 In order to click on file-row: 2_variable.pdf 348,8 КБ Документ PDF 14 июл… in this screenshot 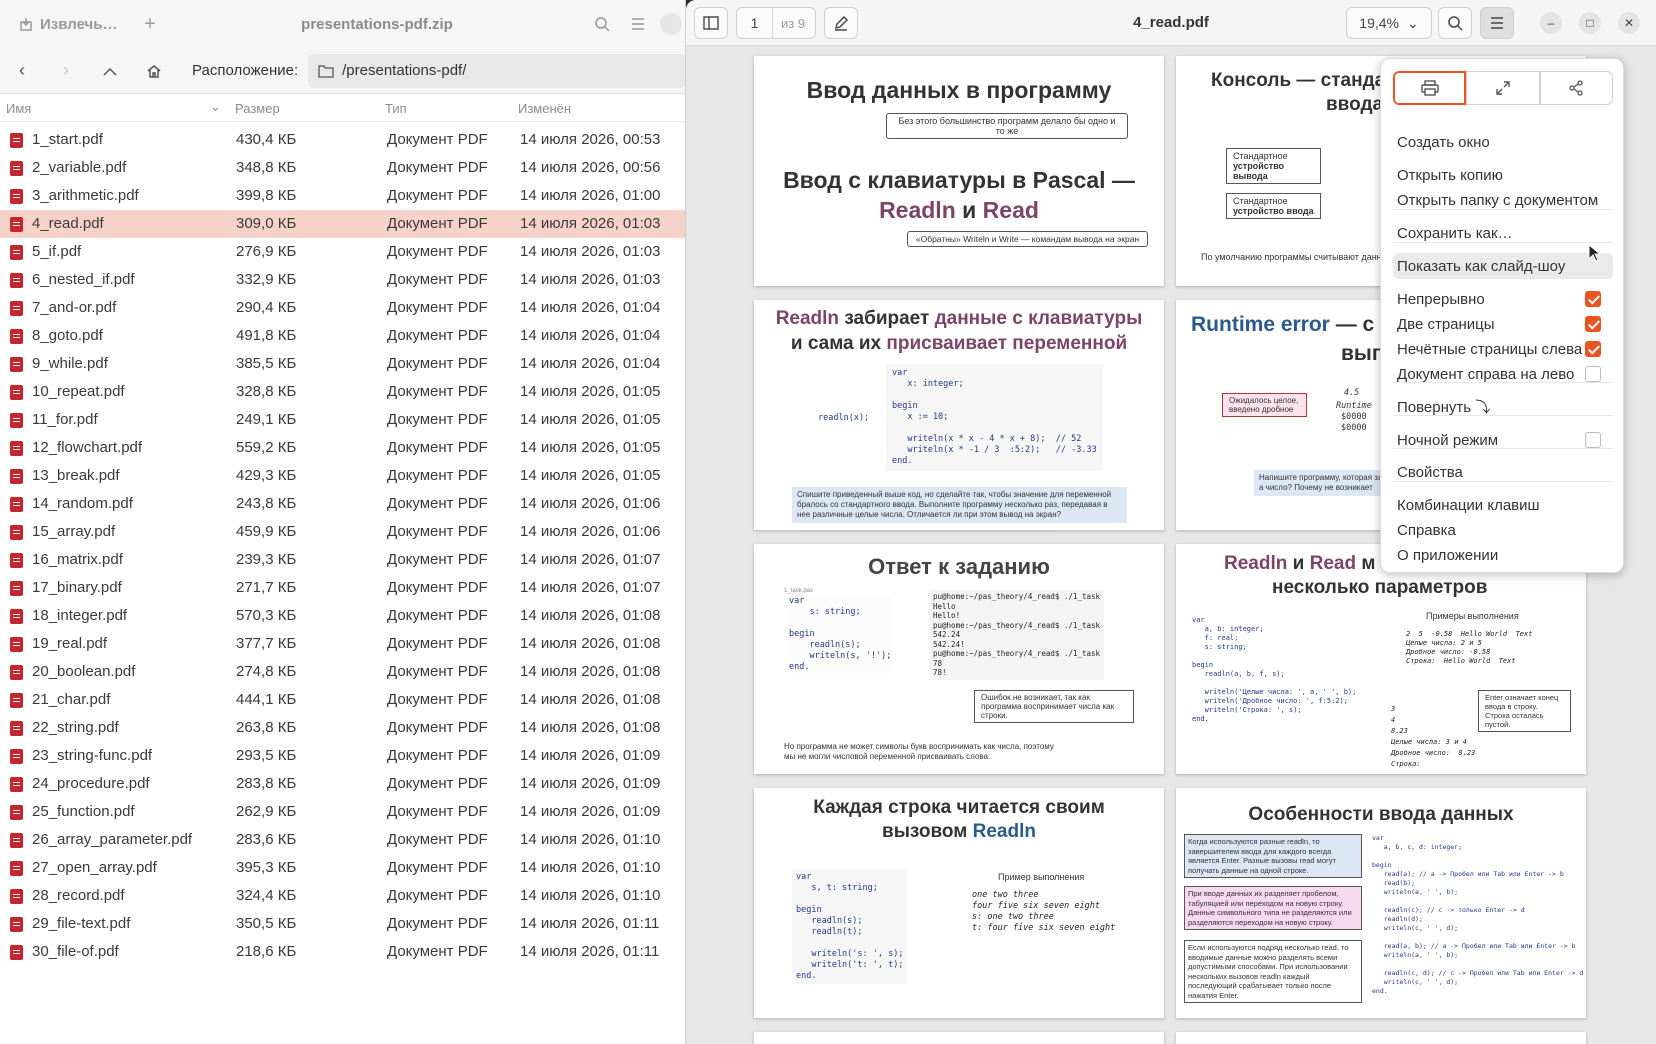, I will do `click(342, 168)`.